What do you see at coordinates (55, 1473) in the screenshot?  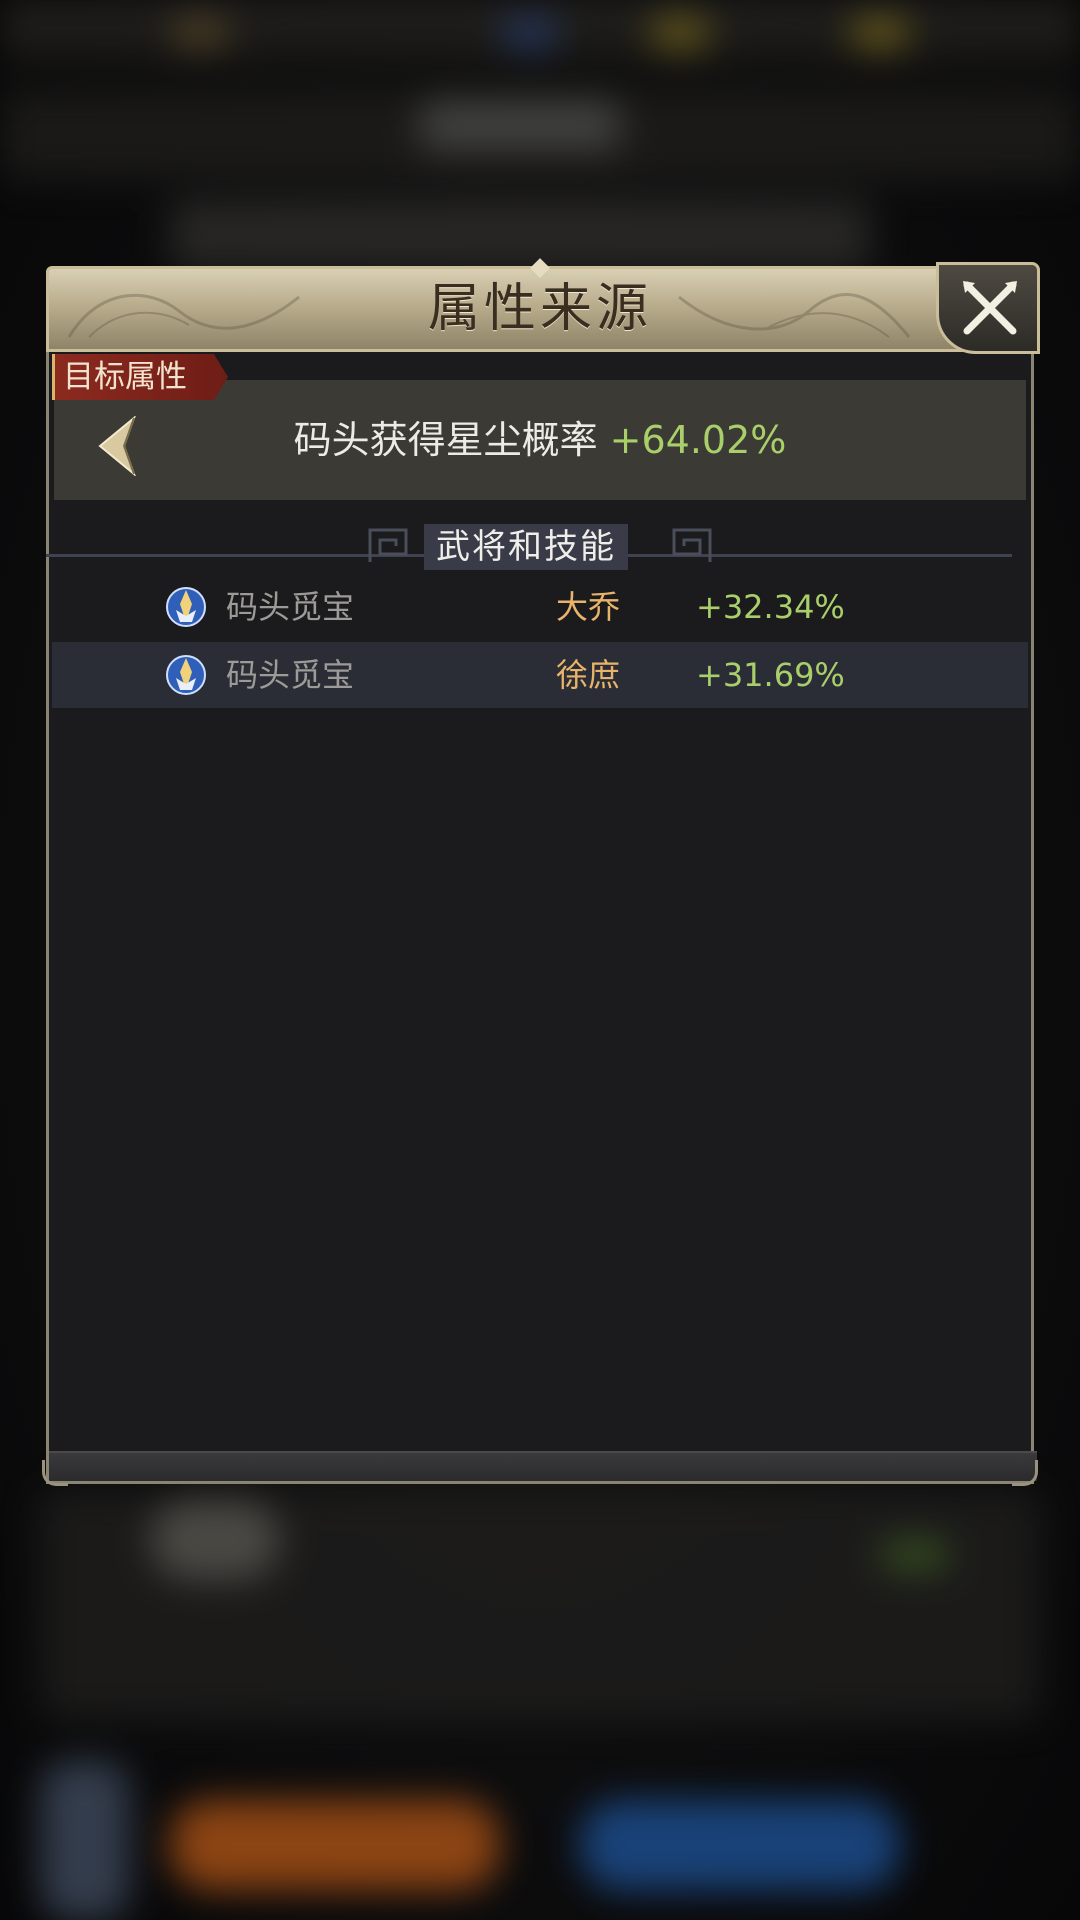 I see `frame-corner-ornament` at bounding box center [55, 1473].